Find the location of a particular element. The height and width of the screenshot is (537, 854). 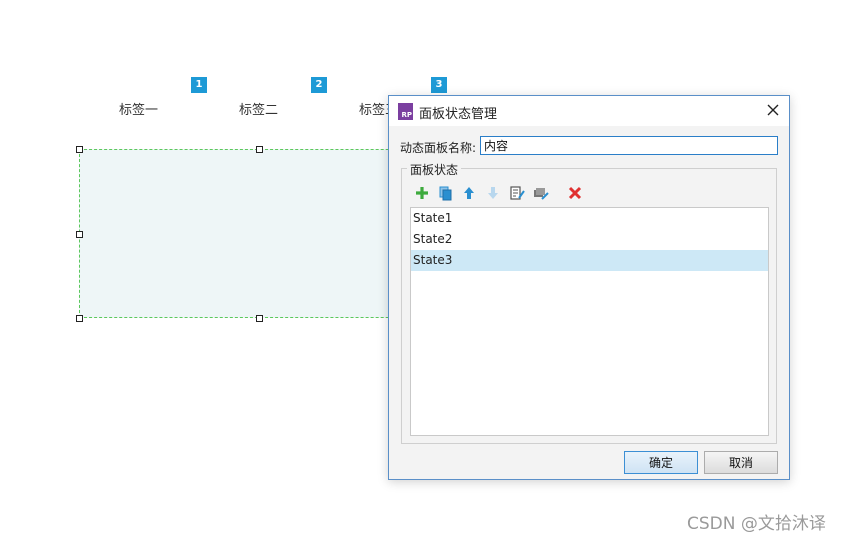

arrow-down-icon is located at coordinates (493, 193).